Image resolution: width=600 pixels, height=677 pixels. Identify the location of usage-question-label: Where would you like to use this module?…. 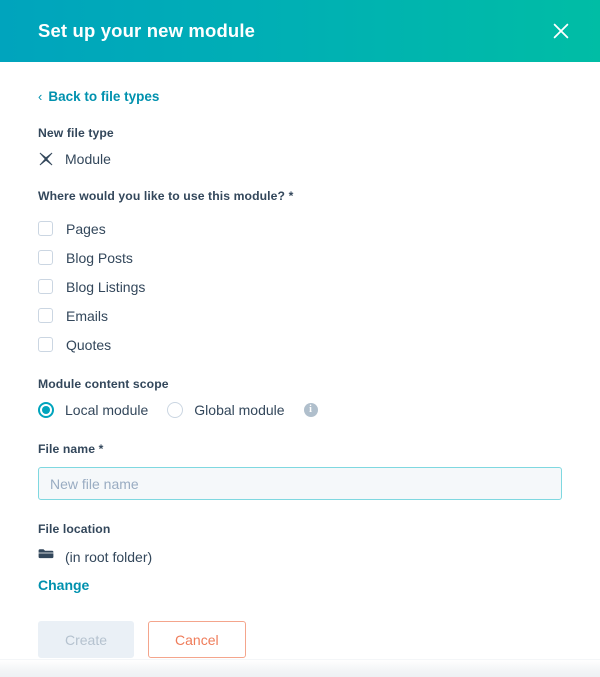
(166, 196).